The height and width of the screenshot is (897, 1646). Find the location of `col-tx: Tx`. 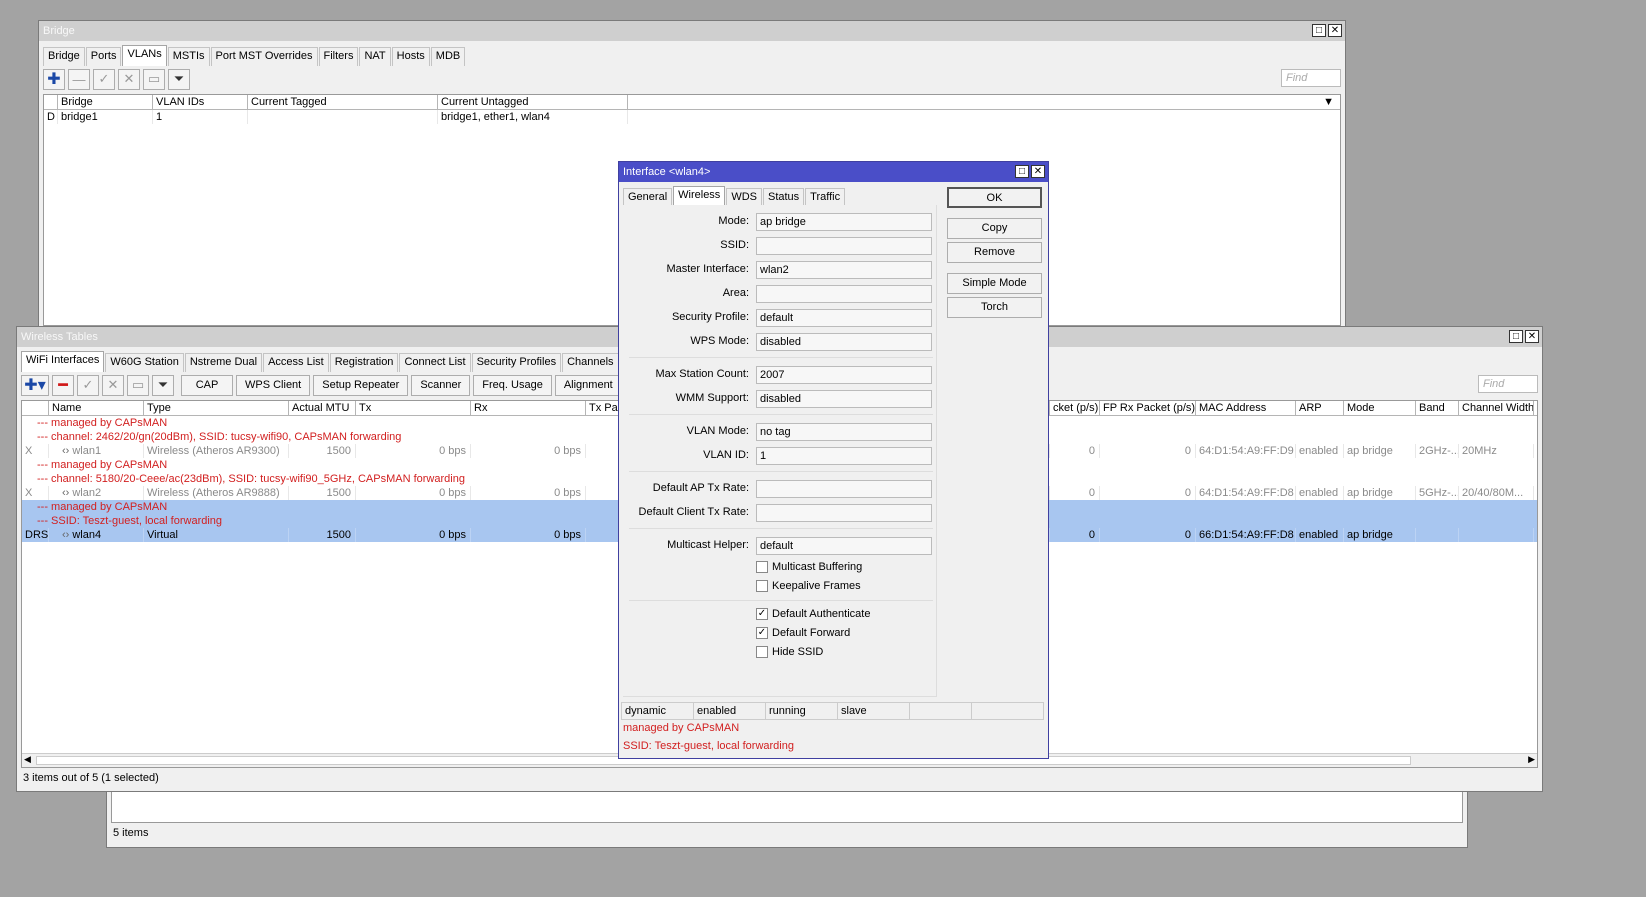

col-tx: Tx is located at coordinates (413, 408).